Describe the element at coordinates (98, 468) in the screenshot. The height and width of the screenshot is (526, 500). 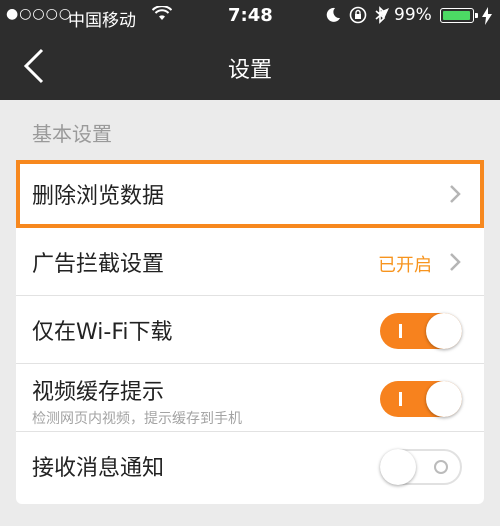
I see `row-label: 接收消息通知` at that location.